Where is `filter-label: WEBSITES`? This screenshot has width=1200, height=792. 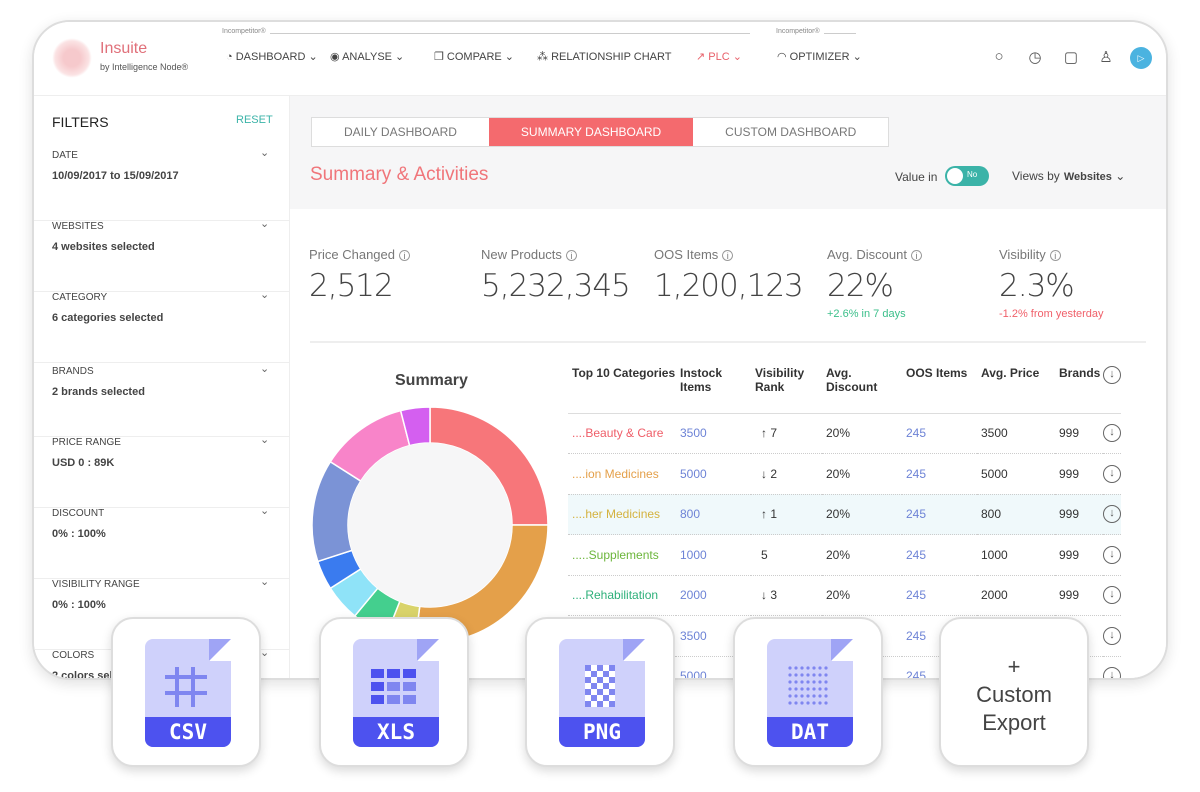 filter-label: WEBSITES is located at coordinates (78, 226).